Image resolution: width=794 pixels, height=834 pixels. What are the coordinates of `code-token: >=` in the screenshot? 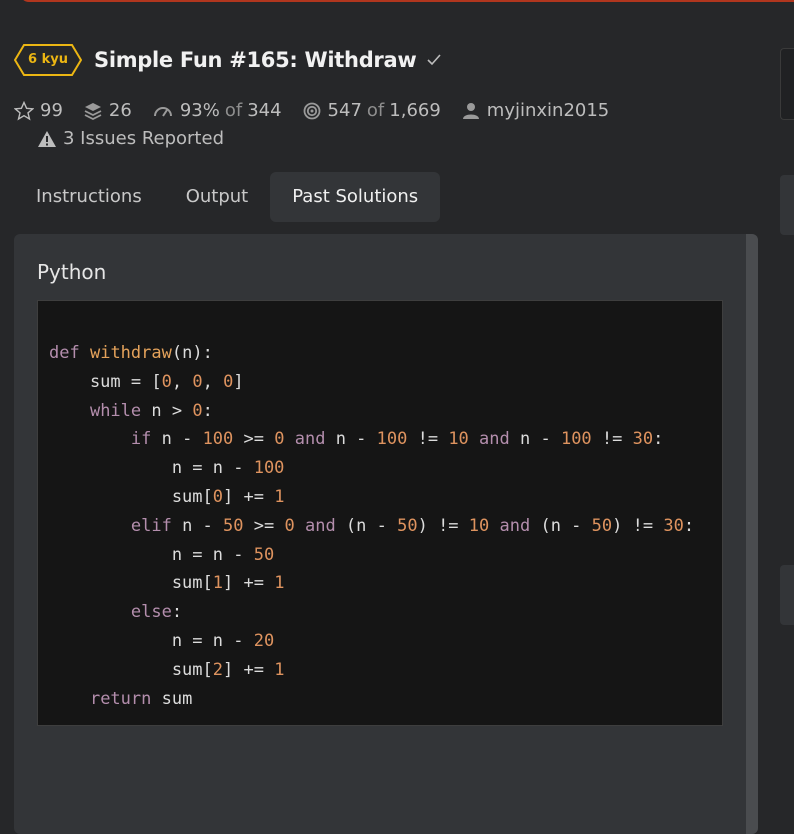 It's located at (254, 439).